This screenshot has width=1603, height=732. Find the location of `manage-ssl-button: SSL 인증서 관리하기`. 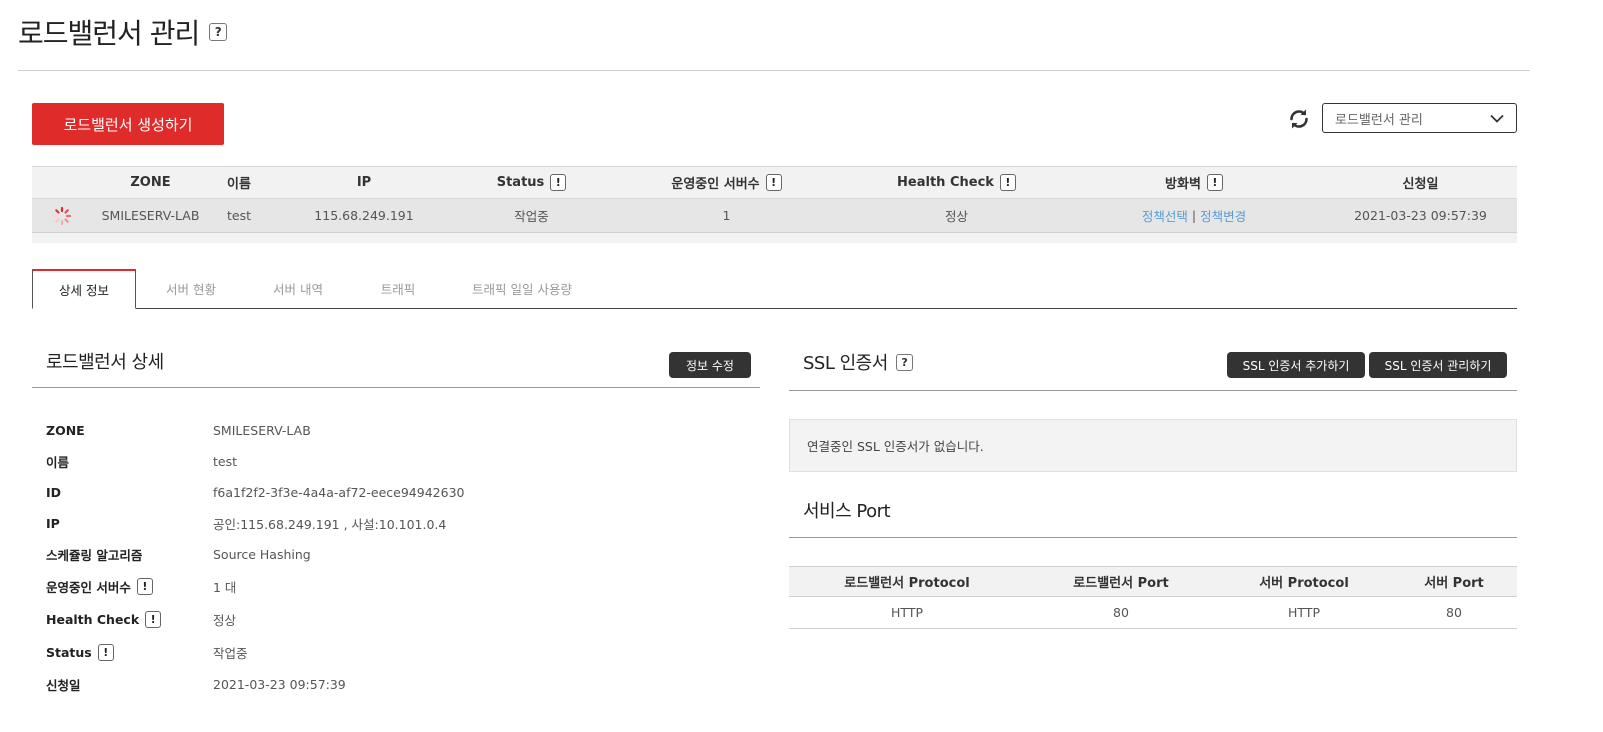

manage-ssl-button: SSL 인증서 관리하기 is located at coordinates (1438, 365).